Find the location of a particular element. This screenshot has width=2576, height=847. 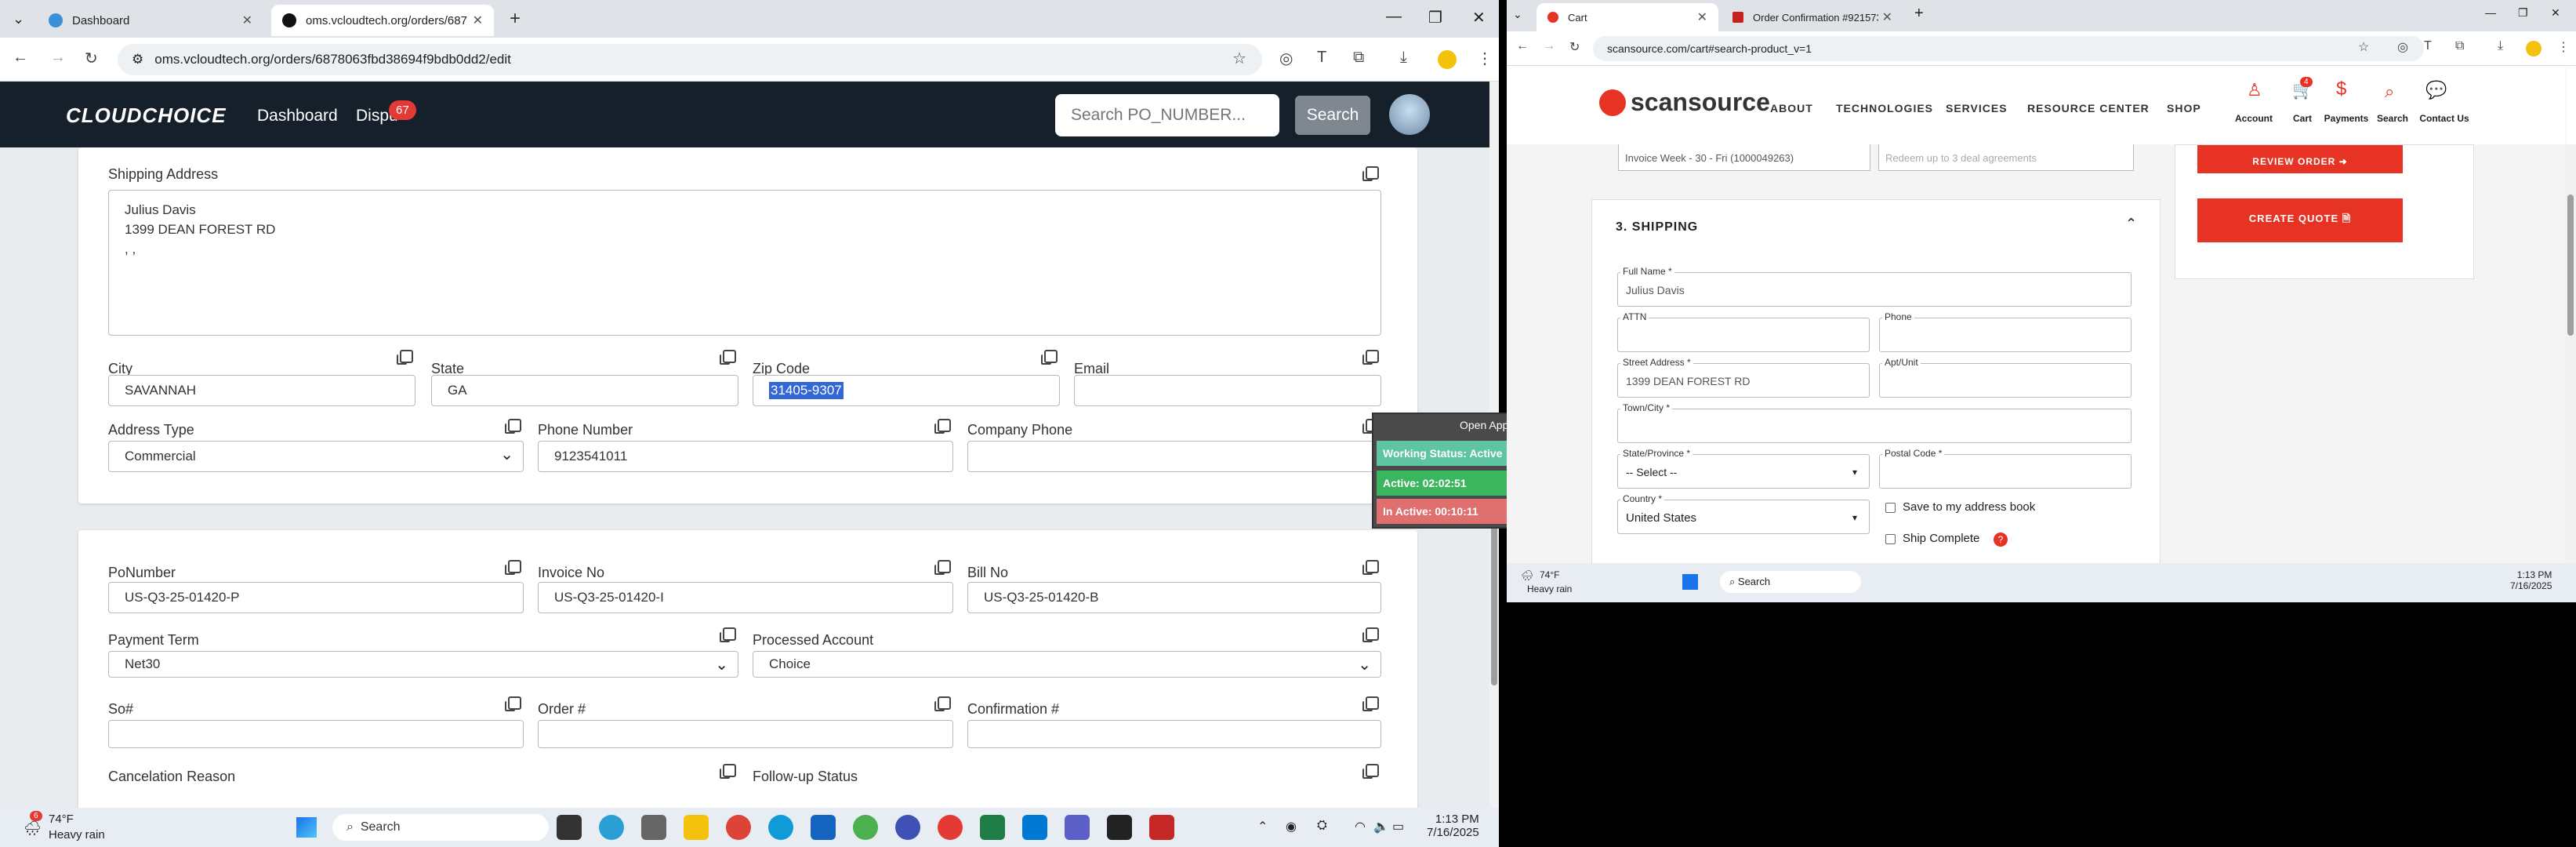

payments-icon: $ is located at coordinates (2341, 89).